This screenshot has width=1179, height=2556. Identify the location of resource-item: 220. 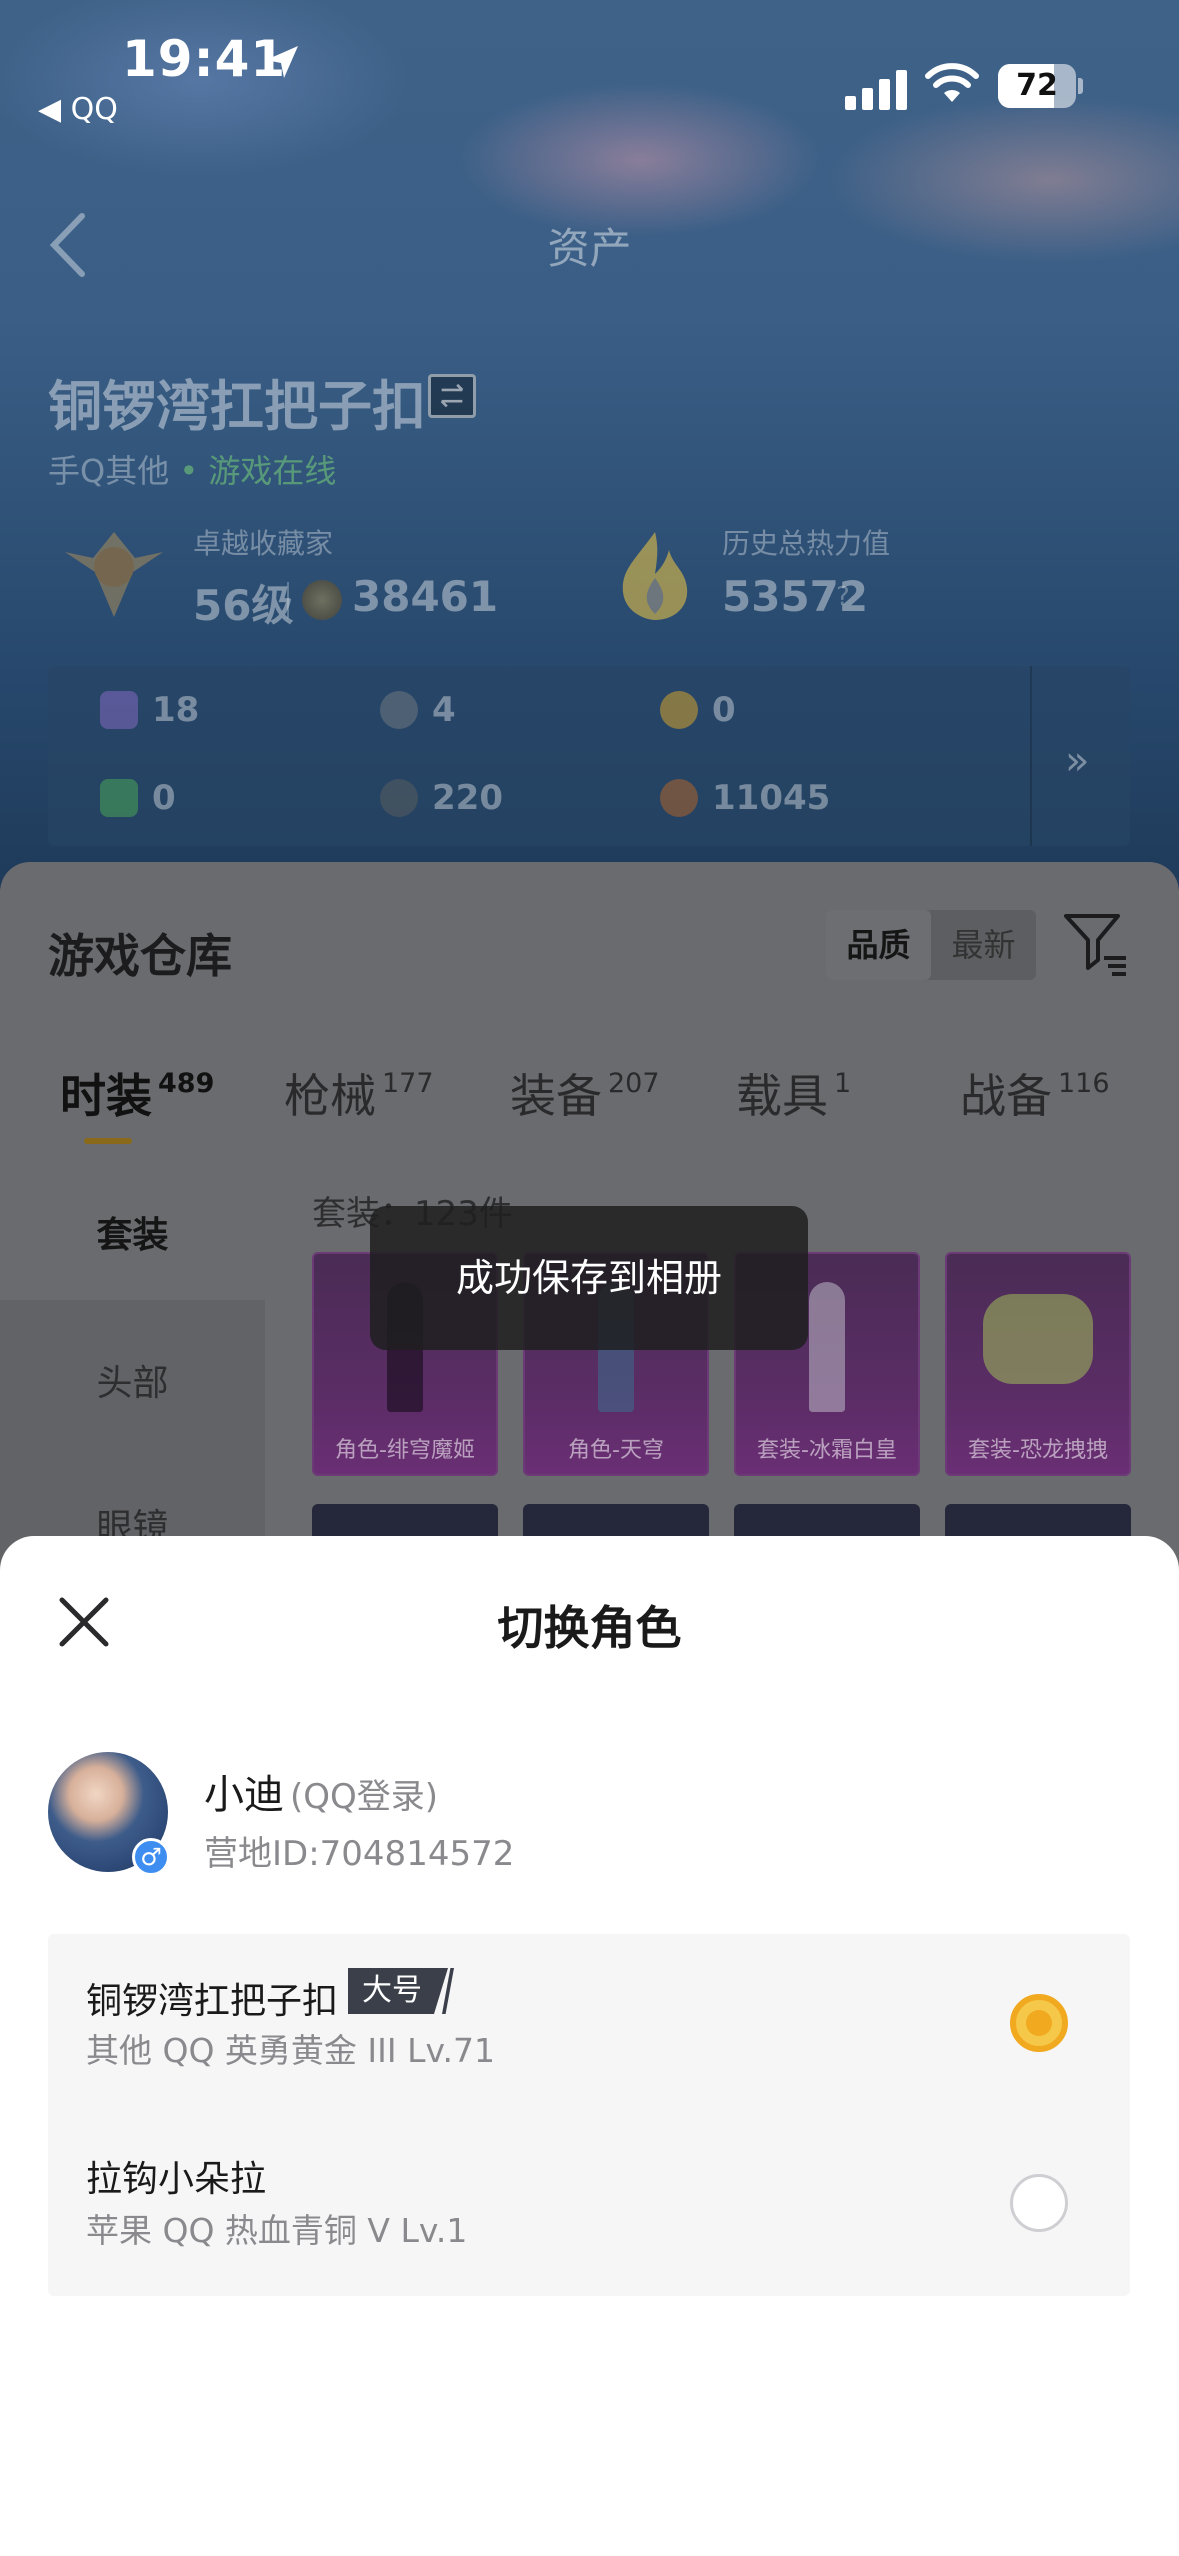
(441, 798).